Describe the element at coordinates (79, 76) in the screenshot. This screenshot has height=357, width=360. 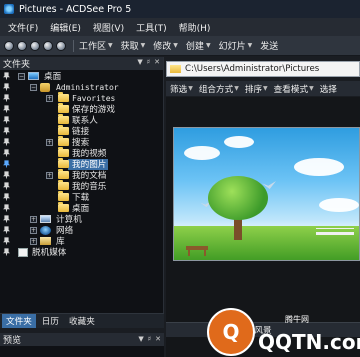
I see `tree-item-desktop: − 桌面` at that location.